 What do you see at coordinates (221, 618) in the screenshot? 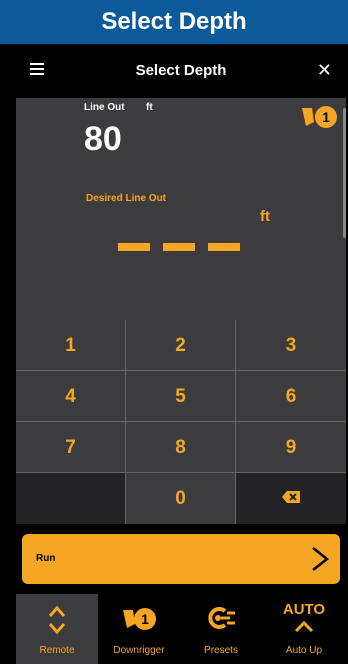
I see `presets-icon` at bounding box center [221, 618].